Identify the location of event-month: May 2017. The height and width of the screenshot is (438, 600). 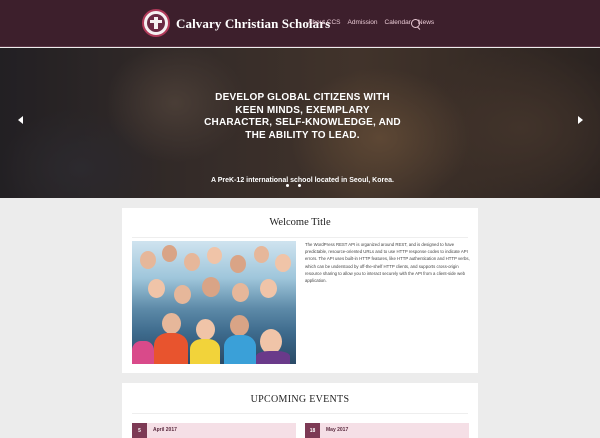
(337, 430).